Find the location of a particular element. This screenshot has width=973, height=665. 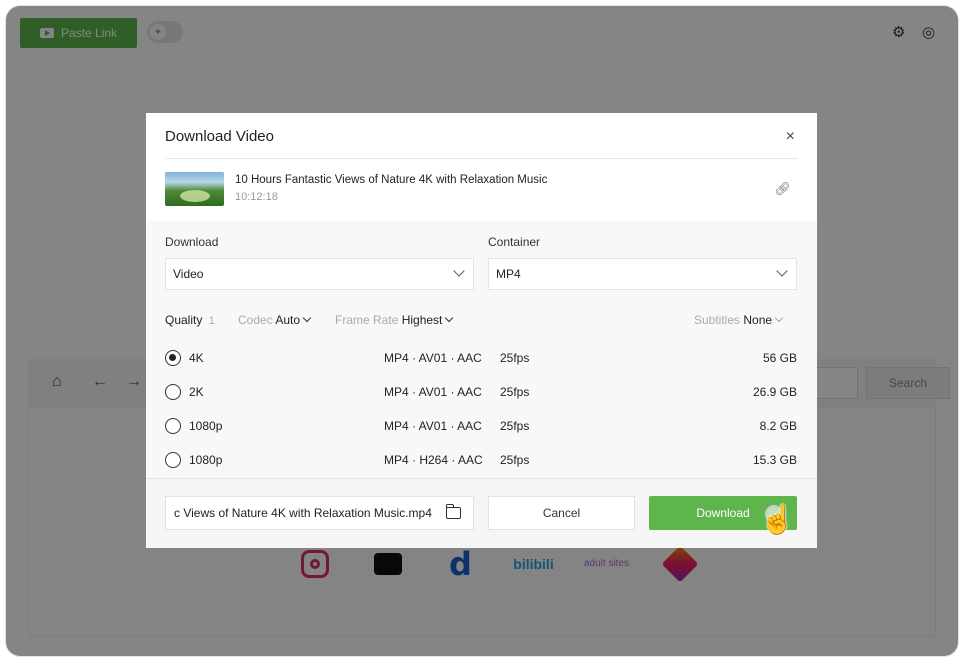

frame-rate-filter: Frame Rate Highest is located at coordinates (394, 320).